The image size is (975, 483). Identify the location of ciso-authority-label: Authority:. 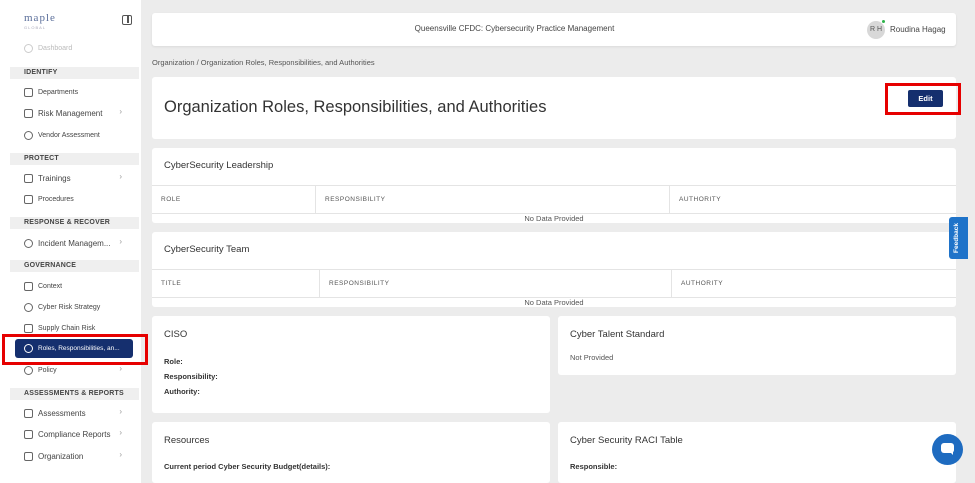
(182, 391).